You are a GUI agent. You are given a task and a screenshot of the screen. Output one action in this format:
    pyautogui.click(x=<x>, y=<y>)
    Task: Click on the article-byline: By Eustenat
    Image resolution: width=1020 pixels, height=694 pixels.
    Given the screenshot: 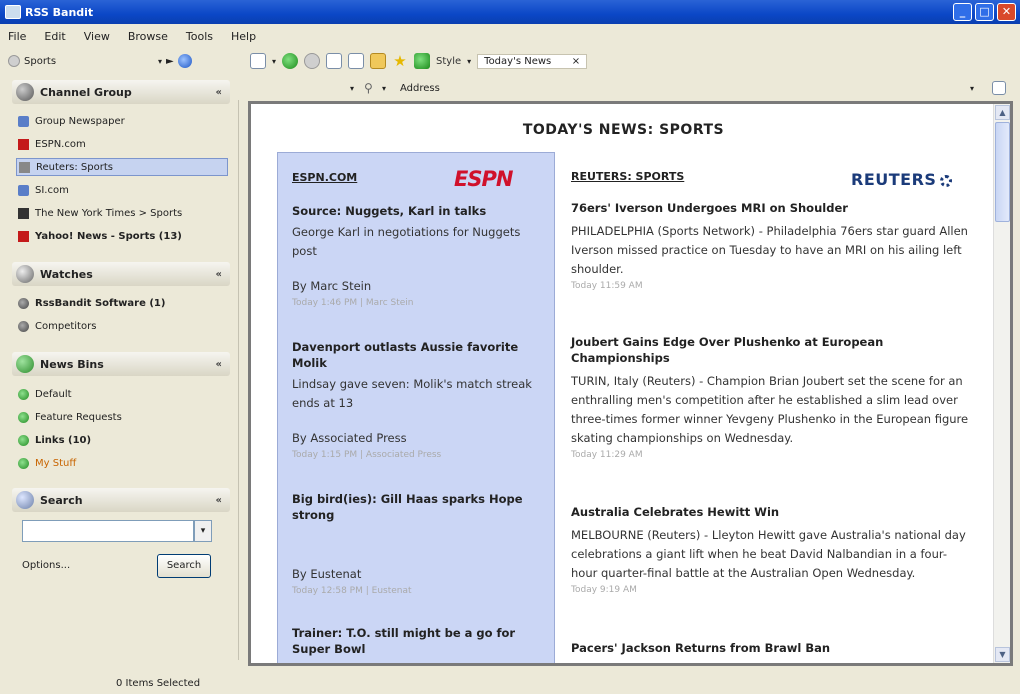 What is the action you would take?
    pyautogui.click(x=327, y=574)
    